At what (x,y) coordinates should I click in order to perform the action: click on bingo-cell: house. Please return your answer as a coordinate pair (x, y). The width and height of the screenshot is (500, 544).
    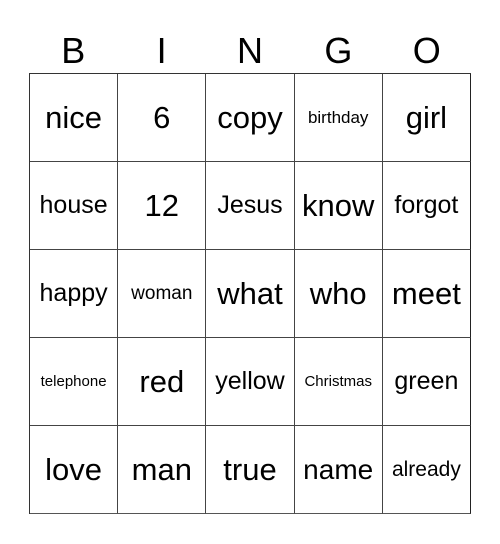
    Looking at the image, I should click on (74, 206).